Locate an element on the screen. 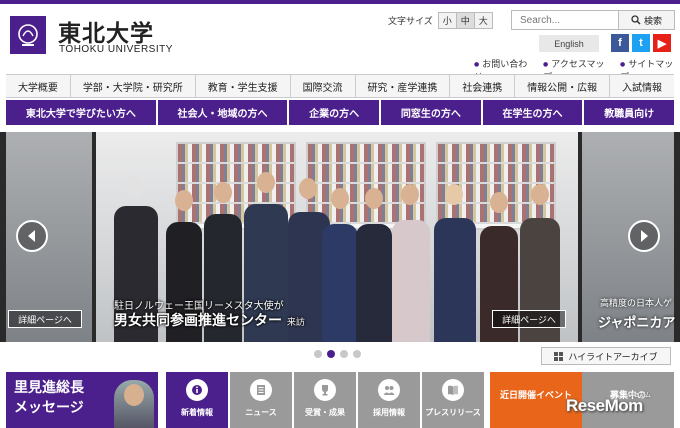 The height and width of the screenshot is (428, 680). font-size-small-button: 小 is located at coordinates (447, 20).